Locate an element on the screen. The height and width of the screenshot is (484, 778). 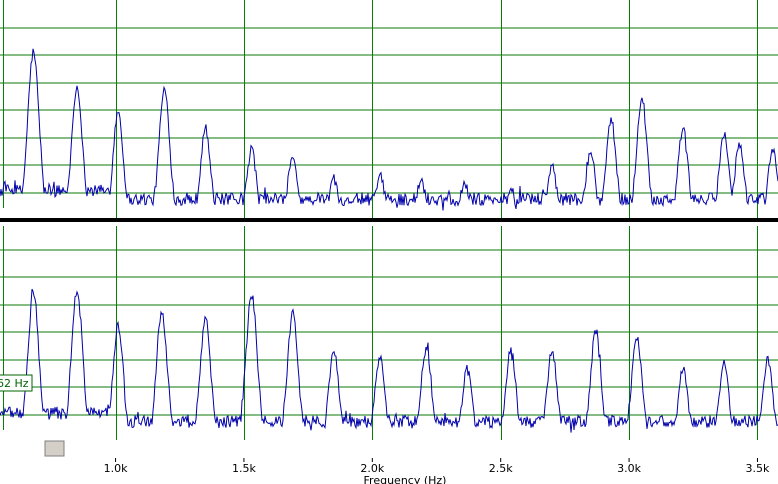
scrollbar-thumb is located at coordinates (54, 448).